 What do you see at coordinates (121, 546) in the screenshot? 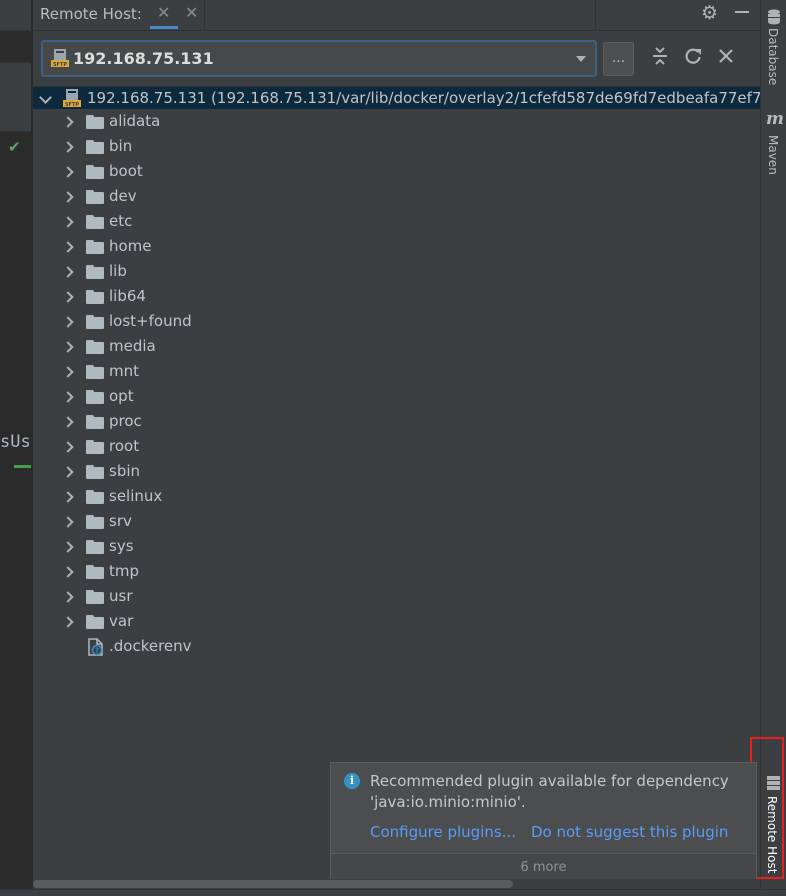
I see `folder-label: sys` at bounding box center [121, 546].